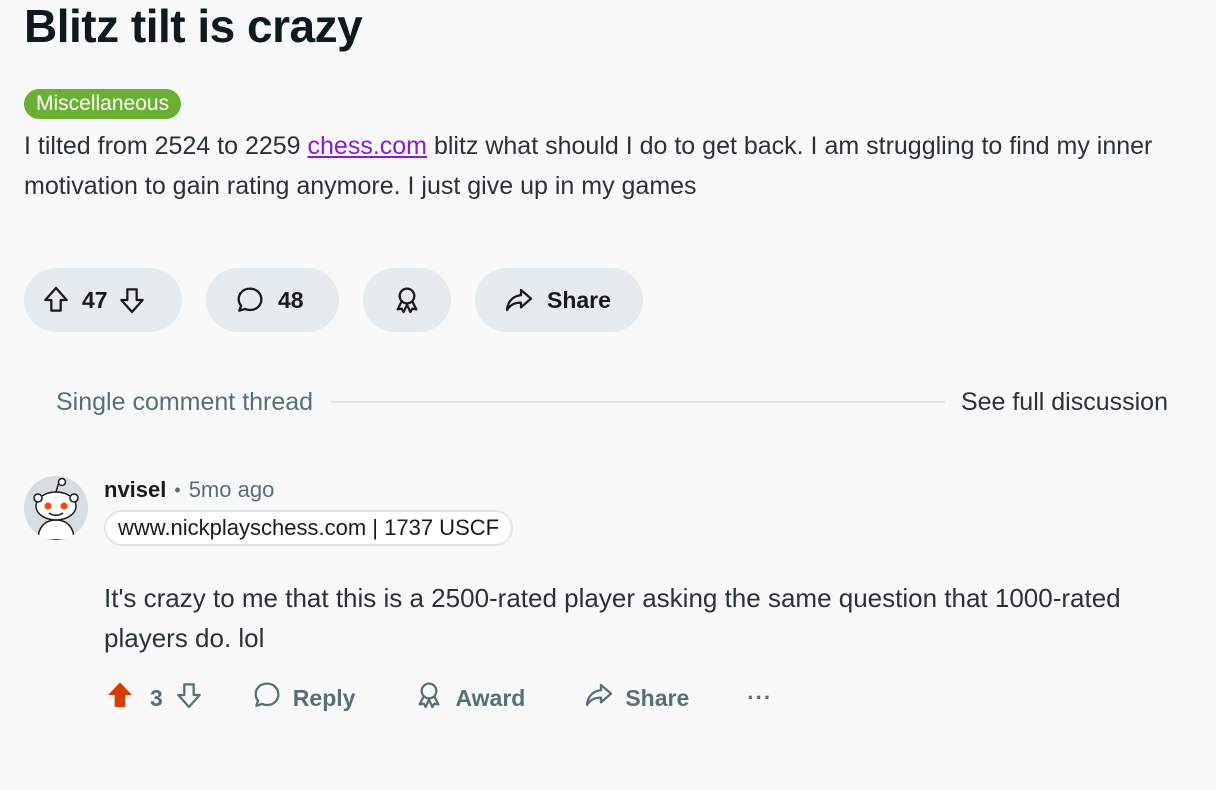  I want to click on comment-meta: nvisel • 5mo ago, so click(189, 490).